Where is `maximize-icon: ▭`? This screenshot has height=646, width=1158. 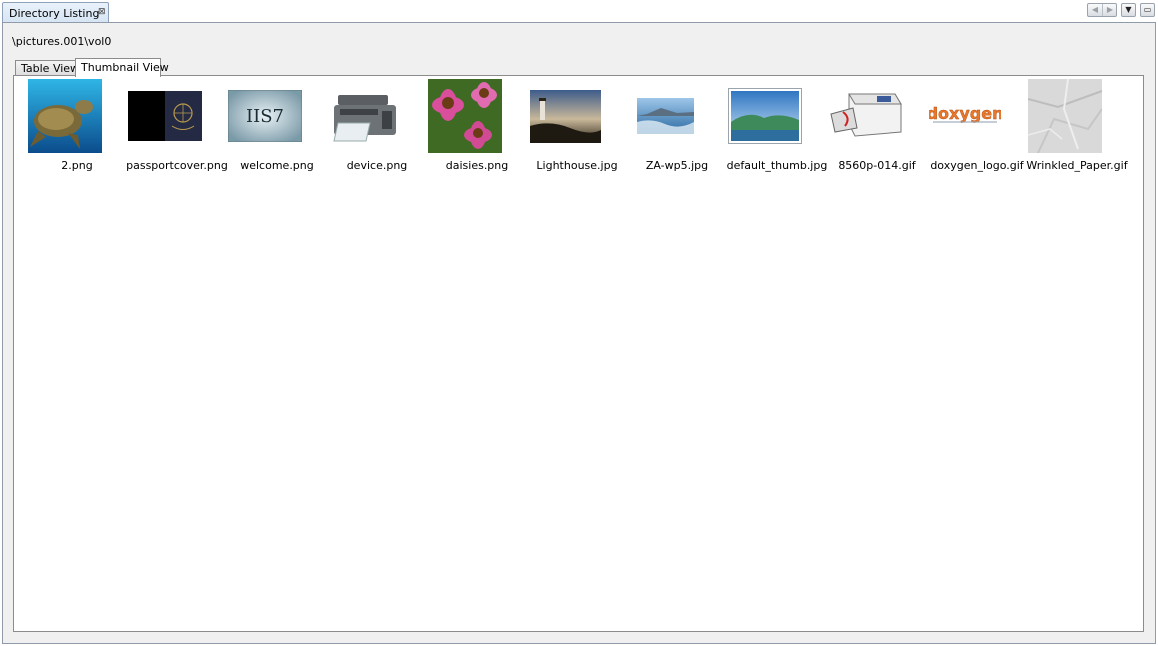 maximize-icon: ▭ is located at coordinates (1147, 9).